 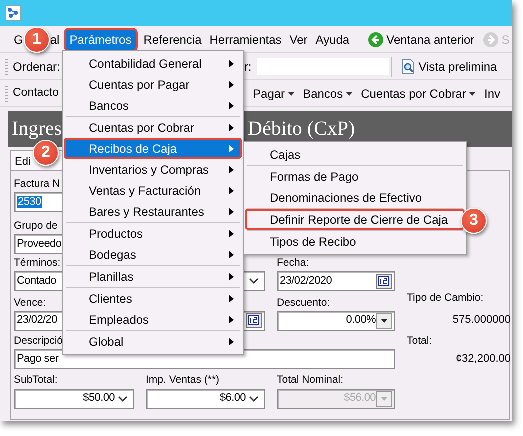 What do you see at coordinates (36, 226) in the screenshot?
I see `field-label: Grupo de` at bounding box center [36, 226].